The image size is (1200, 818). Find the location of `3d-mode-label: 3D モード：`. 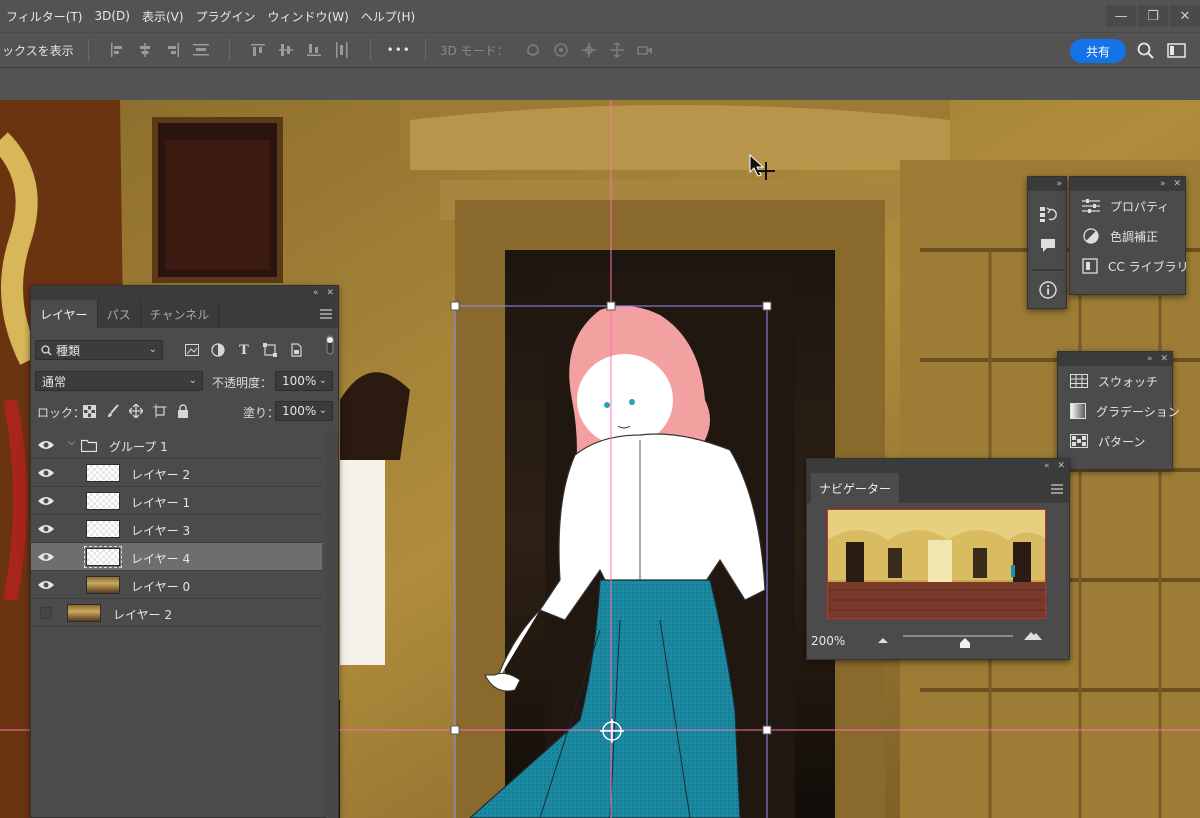

3d-mode-label: 3D モード： is located at coordinates (474, 50).